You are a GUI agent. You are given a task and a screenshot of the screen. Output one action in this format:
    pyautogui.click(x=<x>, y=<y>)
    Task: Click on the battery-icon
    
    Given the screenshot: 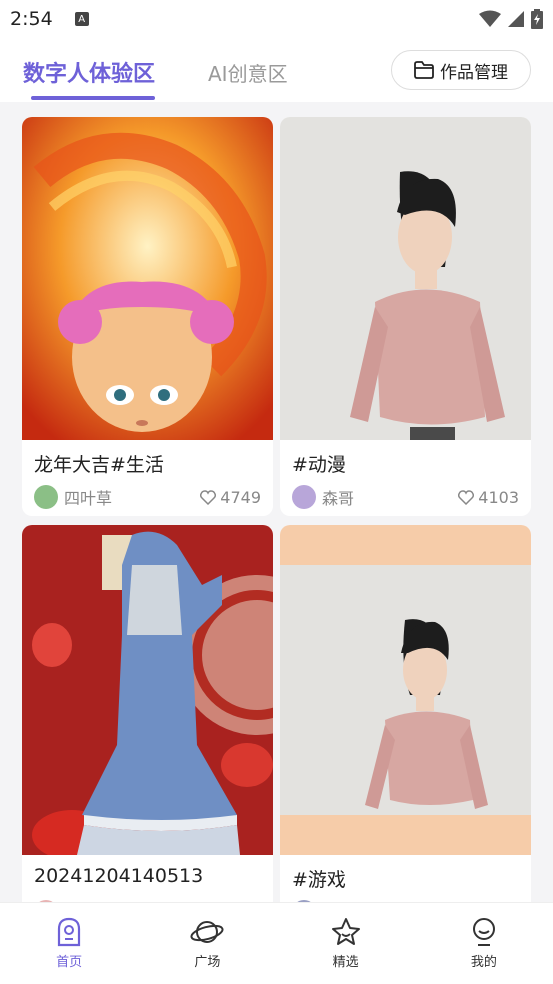 What is the action you would take?
    pyautogui.click(x=537, y=19)
    